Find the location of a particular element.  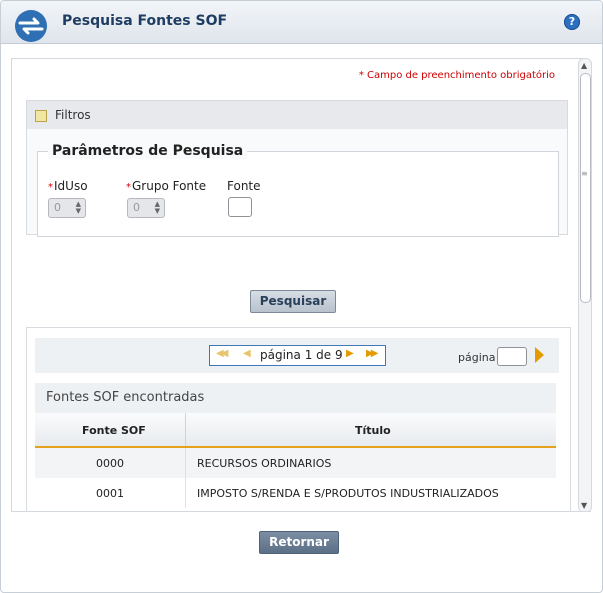

title-bar: Pesquisa Fontes SOF ? is located at coordinates (301, 22).